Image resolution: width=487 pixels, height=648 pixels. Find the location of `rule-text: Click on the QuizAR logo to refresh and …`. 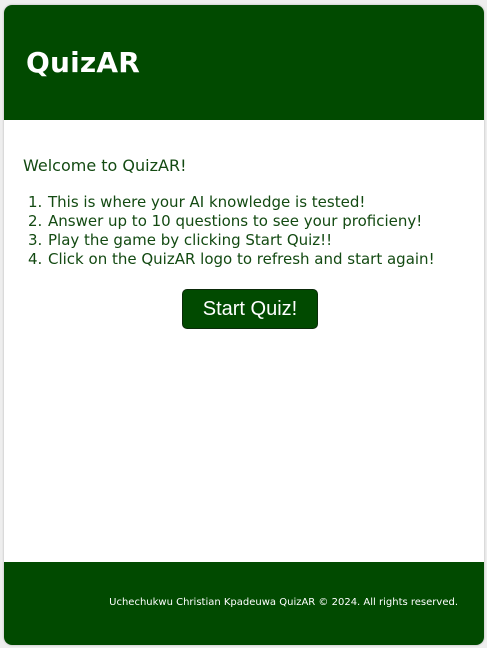

rule-text: Click on the QuizAR logo to refresh and … is located at coordinates (241, 259).